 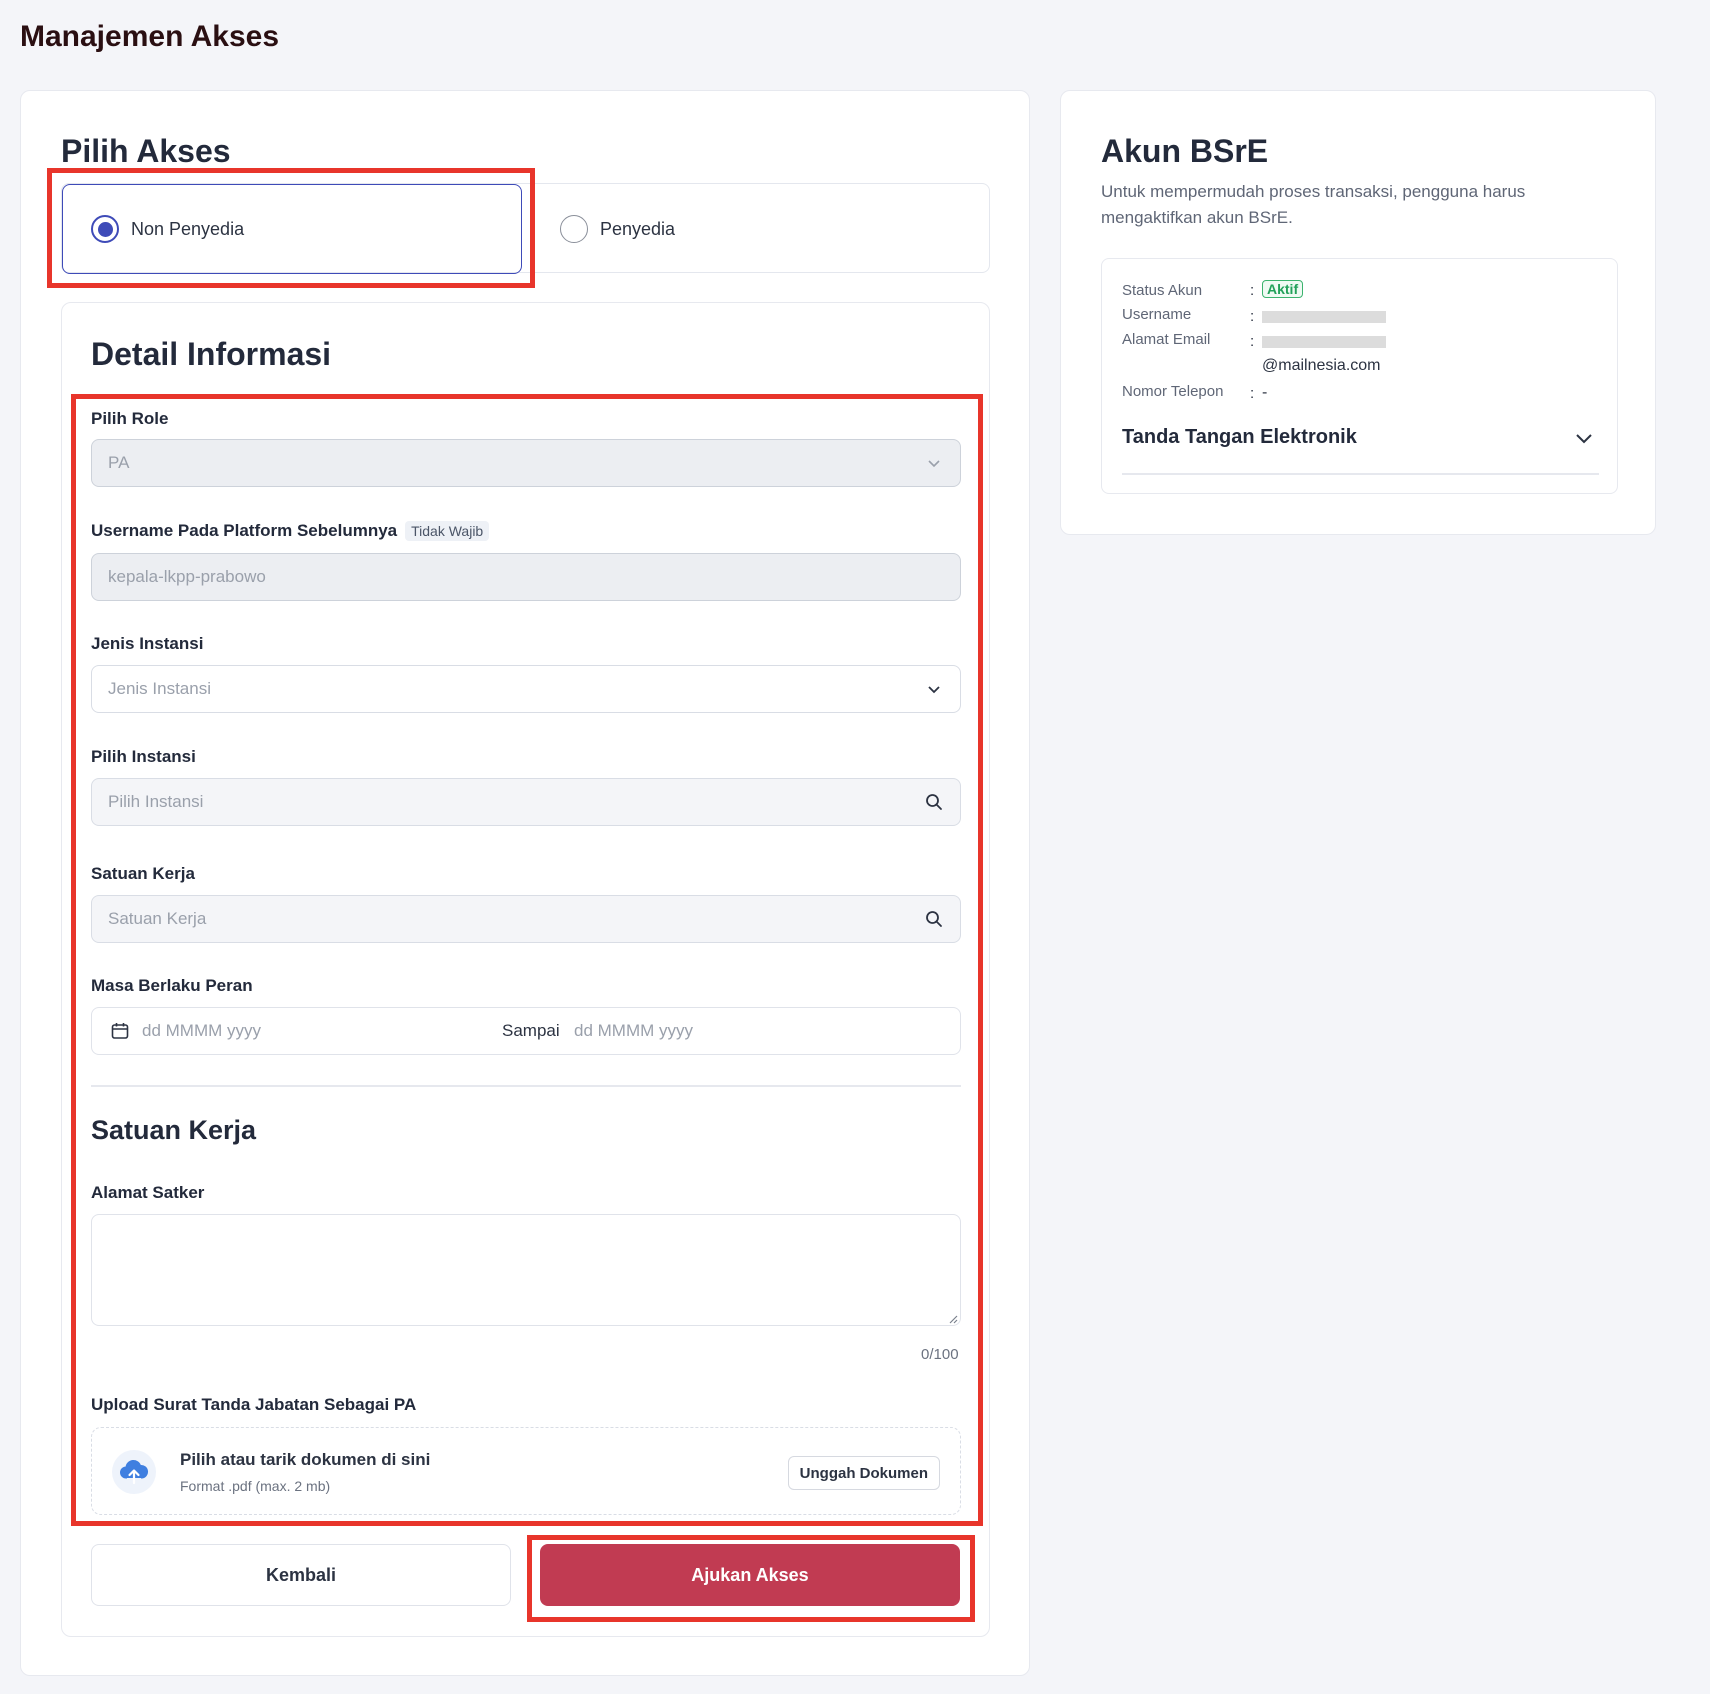 What do you see at coordinates (174, 1130) in the screenshot?
I see `satker-section-title: Satuan Kerja` at bounding box center [174, 1130].